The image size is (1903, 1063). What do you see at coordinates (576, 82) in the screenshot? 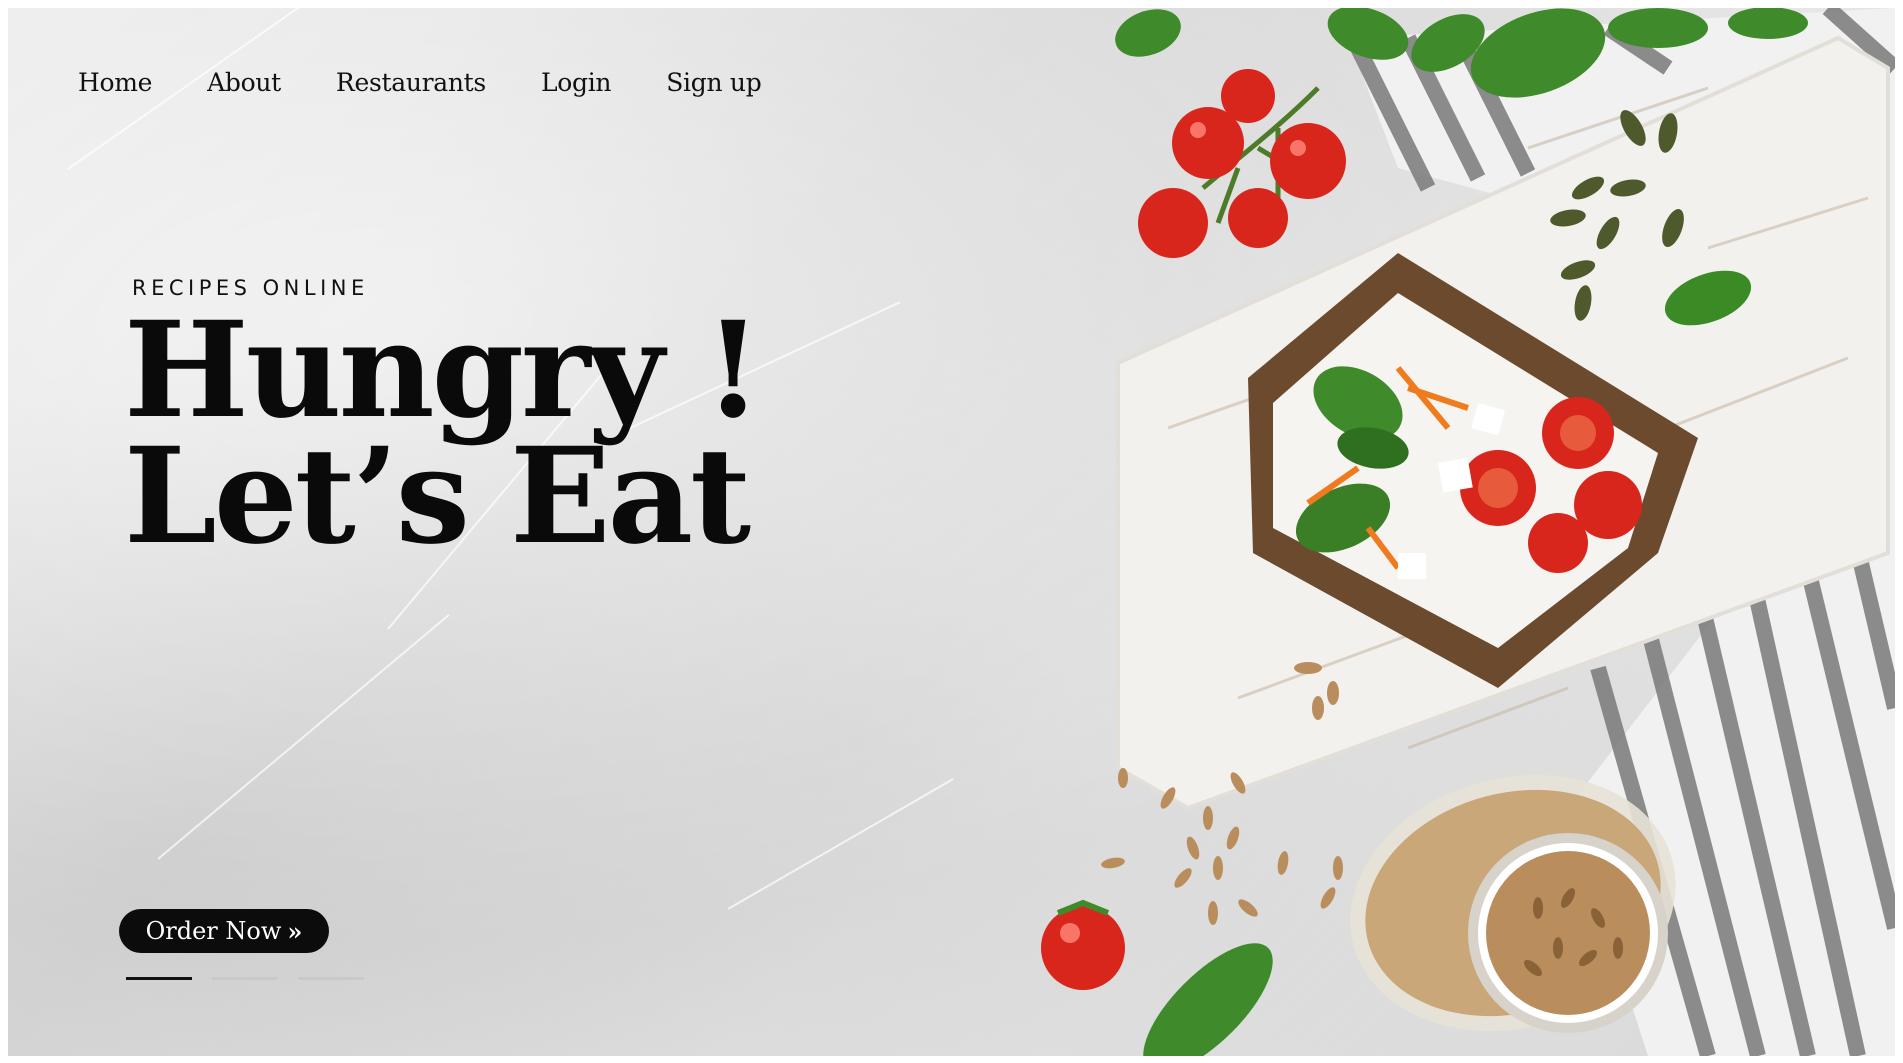
I see `nav-login: Login` at bounding box center [576, 82].